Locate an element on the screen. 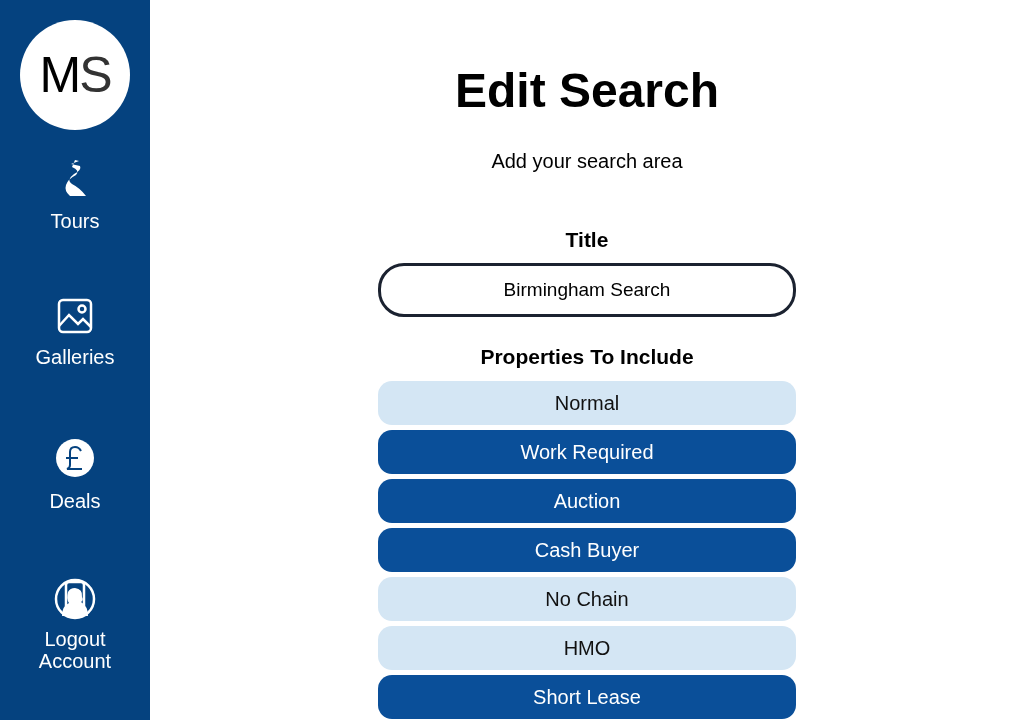 The height and width of the screenshot is (720, 1024). property-toggle: No Chain is located at coordinates (587, 598).